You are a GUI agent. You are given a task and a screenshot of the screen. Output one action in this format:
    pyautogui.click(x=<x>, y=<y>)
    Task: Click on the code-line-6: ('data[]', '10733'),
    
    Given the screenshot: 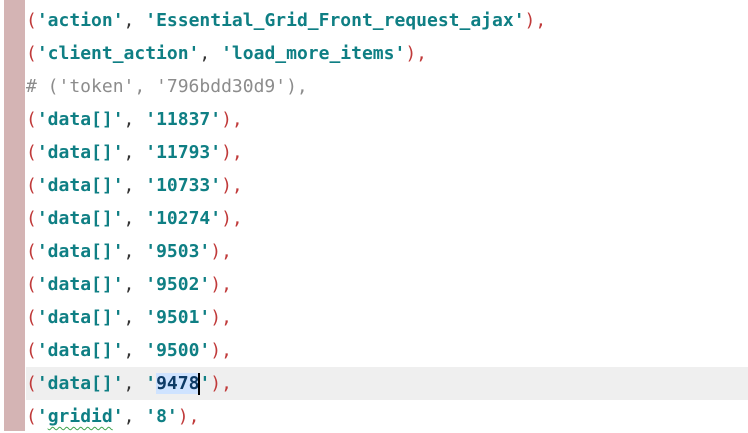 What is the action you would take?
    pyautogui.click(x=387, y=185)
    